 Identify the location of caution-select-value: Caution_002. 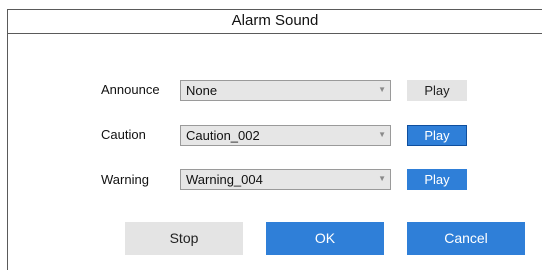
(223, 135).